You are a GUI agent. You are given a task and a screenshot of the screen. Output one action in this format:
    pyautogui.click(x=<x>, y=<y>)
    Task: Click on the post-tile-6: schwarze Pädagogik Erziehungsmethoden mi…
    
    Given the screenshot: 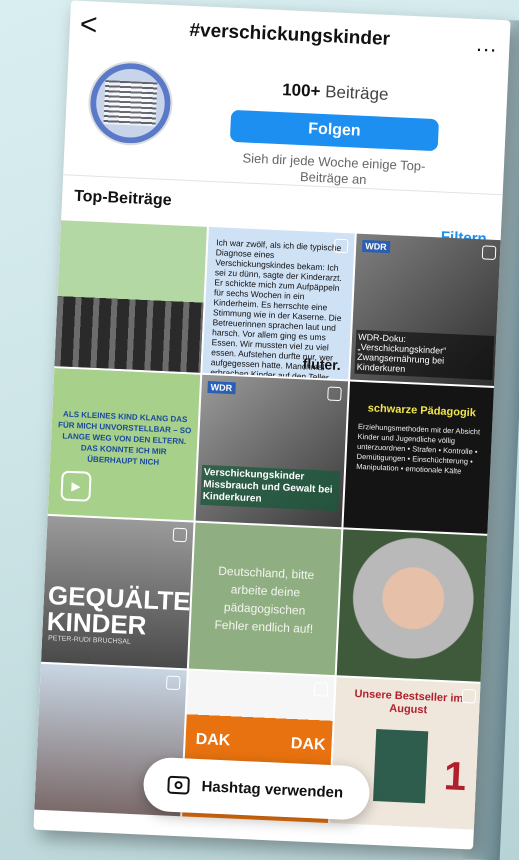 What is the action you would take?
    pyautogui.click(x=419, y=457)
    